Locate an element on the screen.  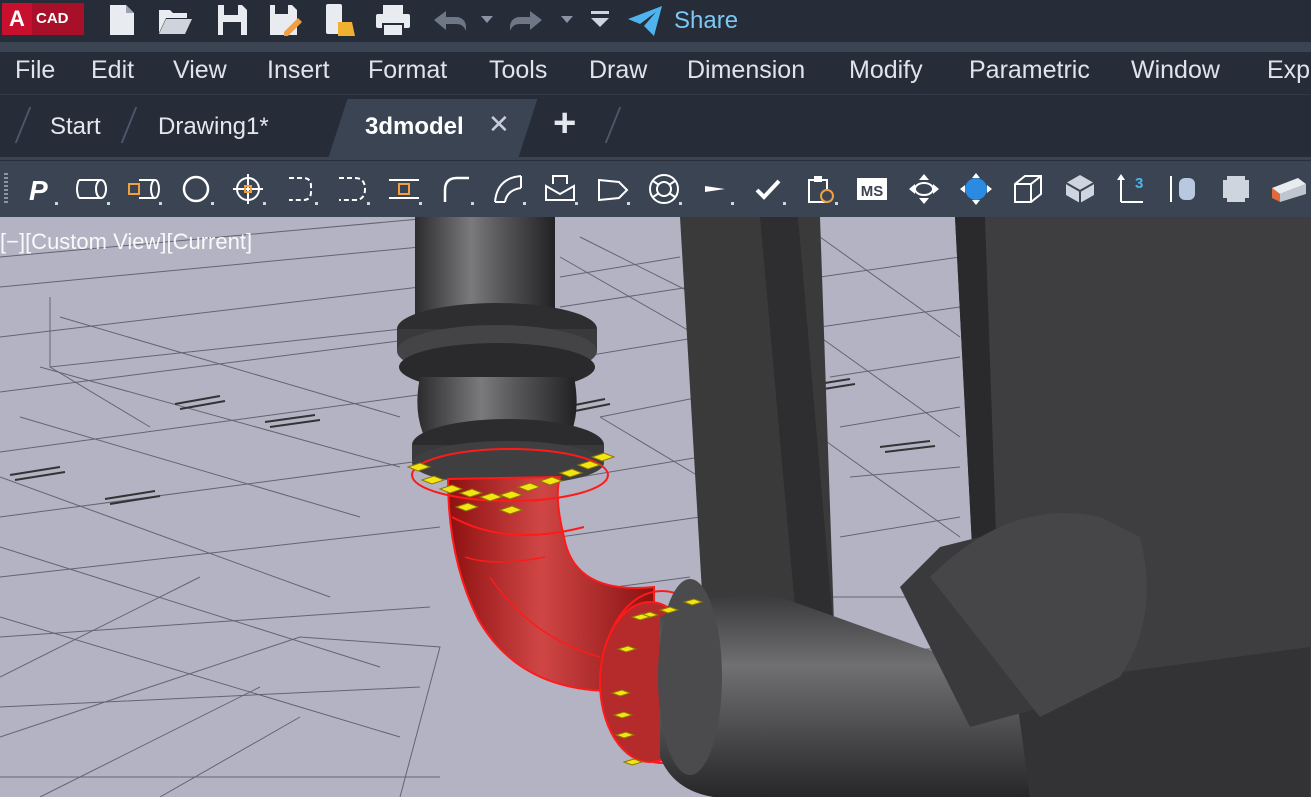
redo-dropdown-icon is located at coordinates (567, 20).